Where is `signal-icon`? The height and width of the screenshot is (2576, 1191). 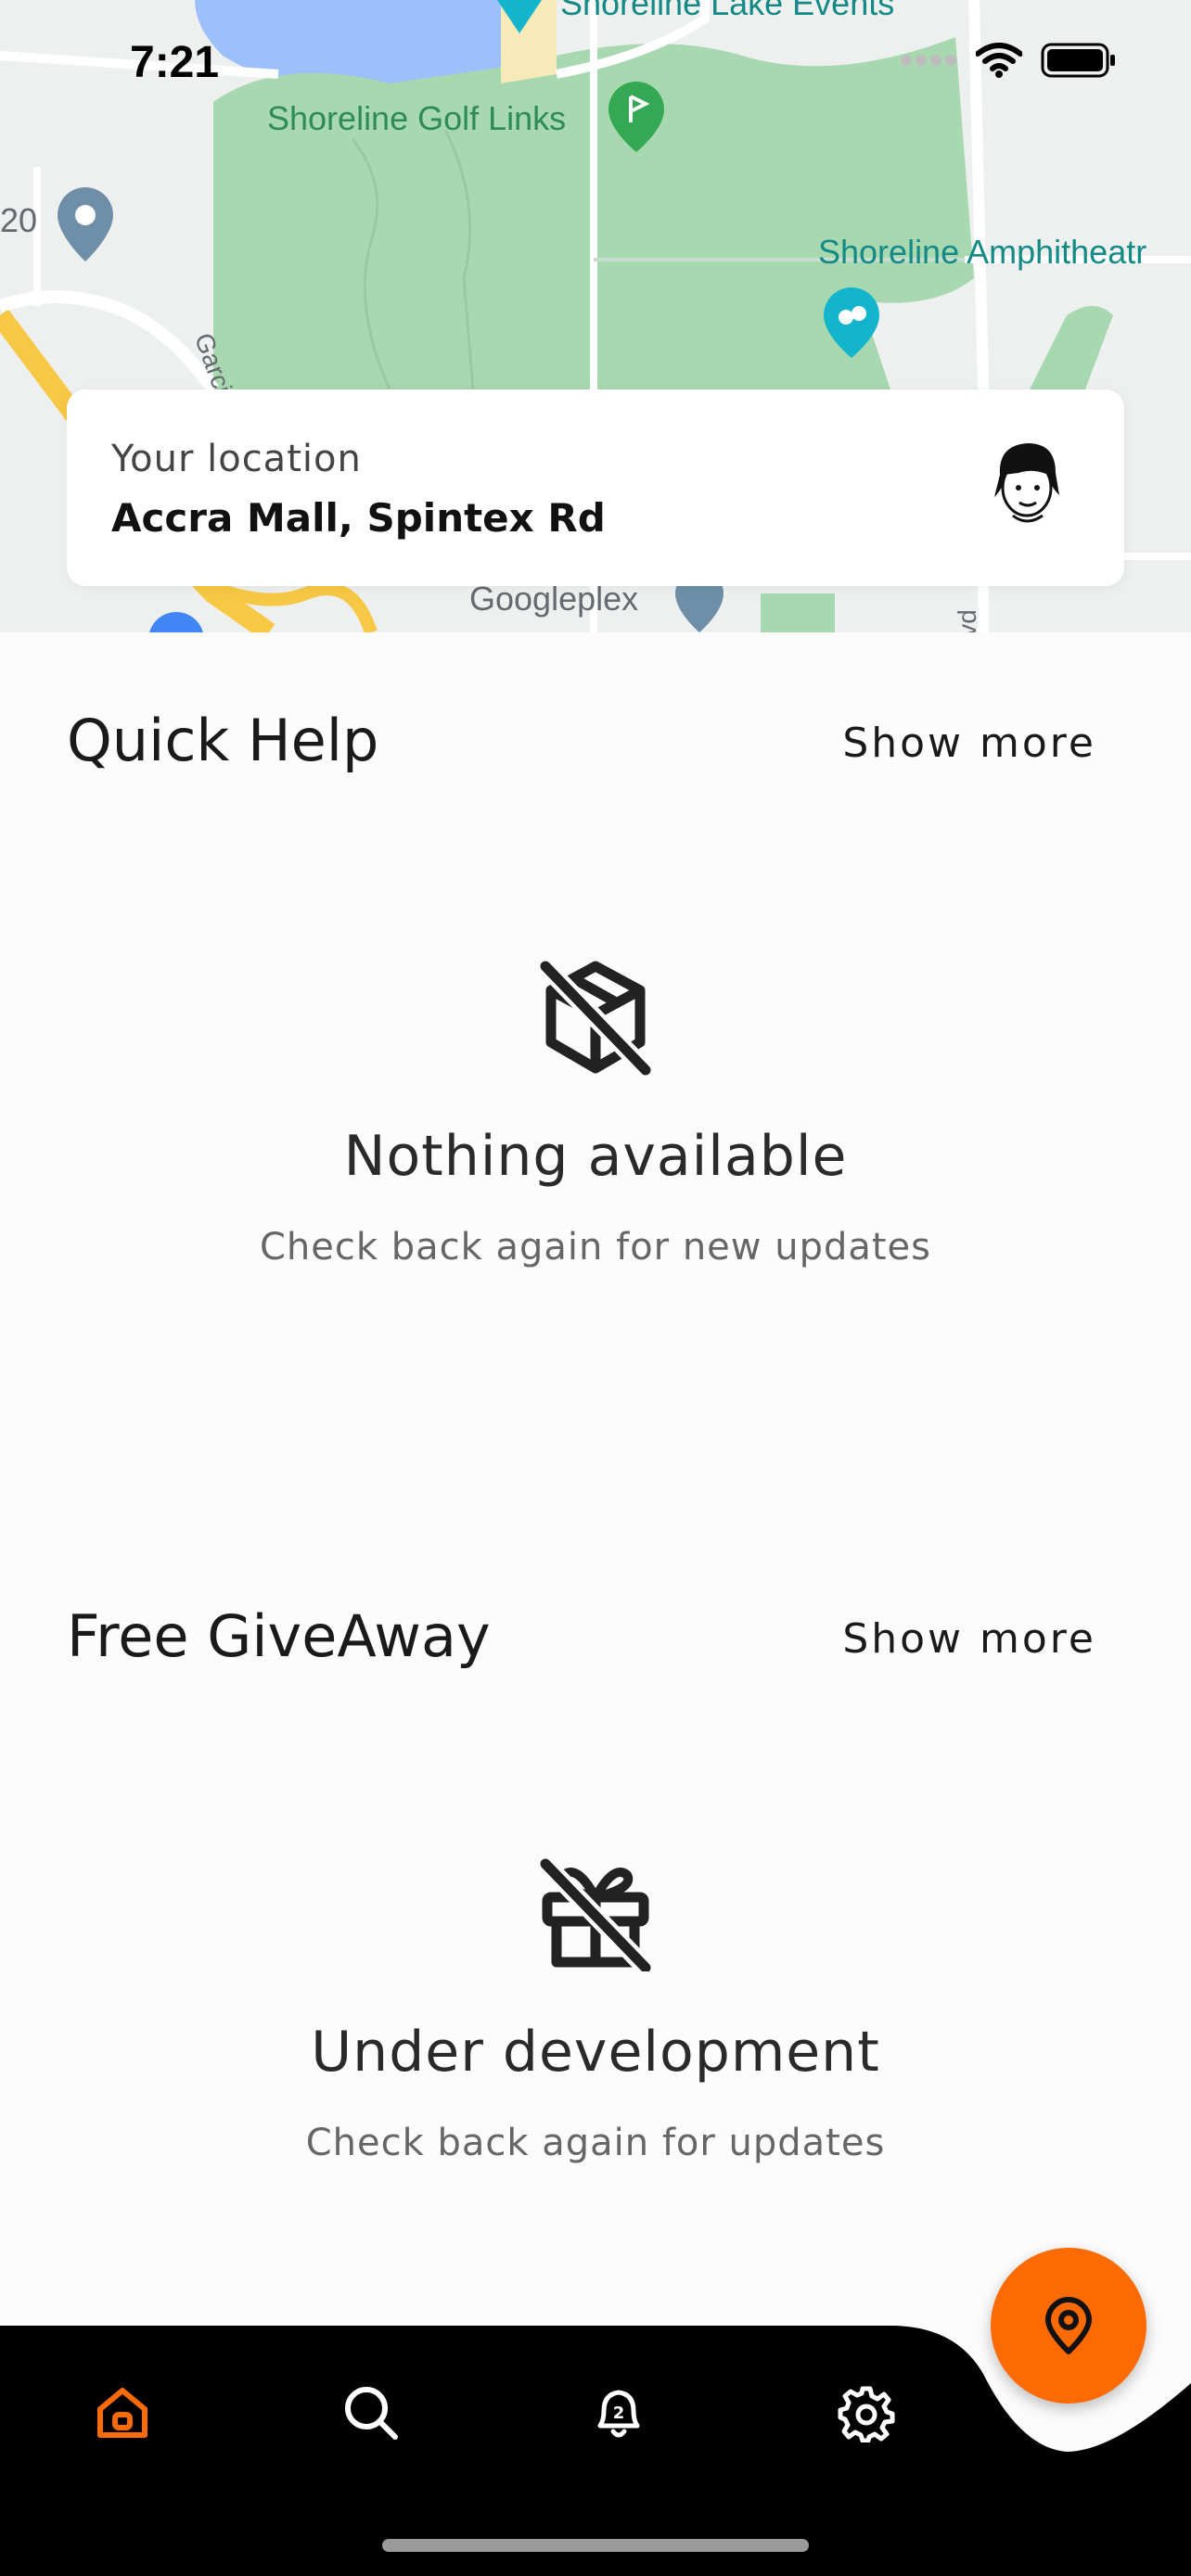
signal-icon is located at coordinates (929, 61).